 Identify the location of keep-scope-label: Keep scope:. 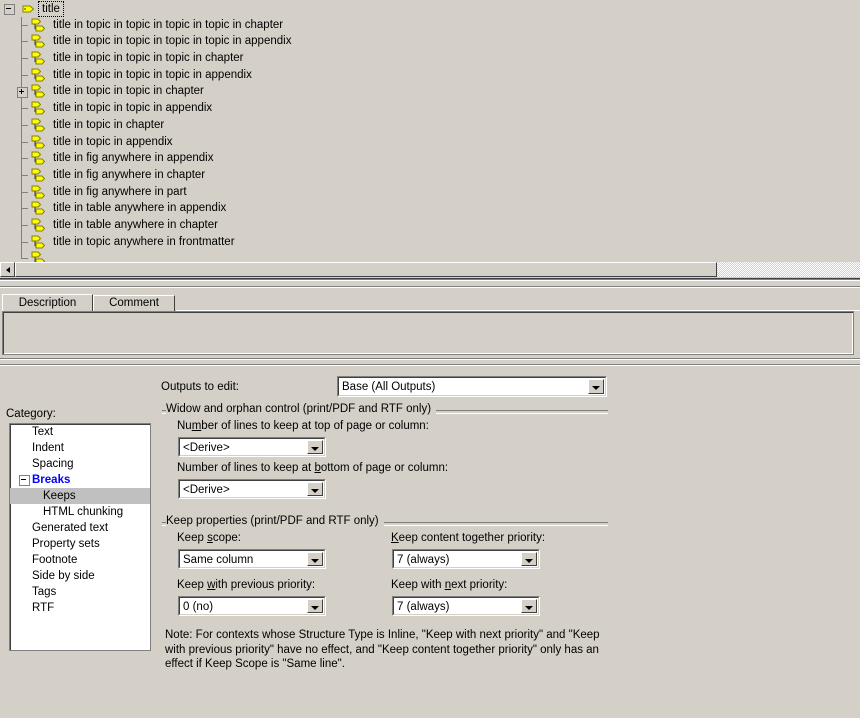
(209, 538).